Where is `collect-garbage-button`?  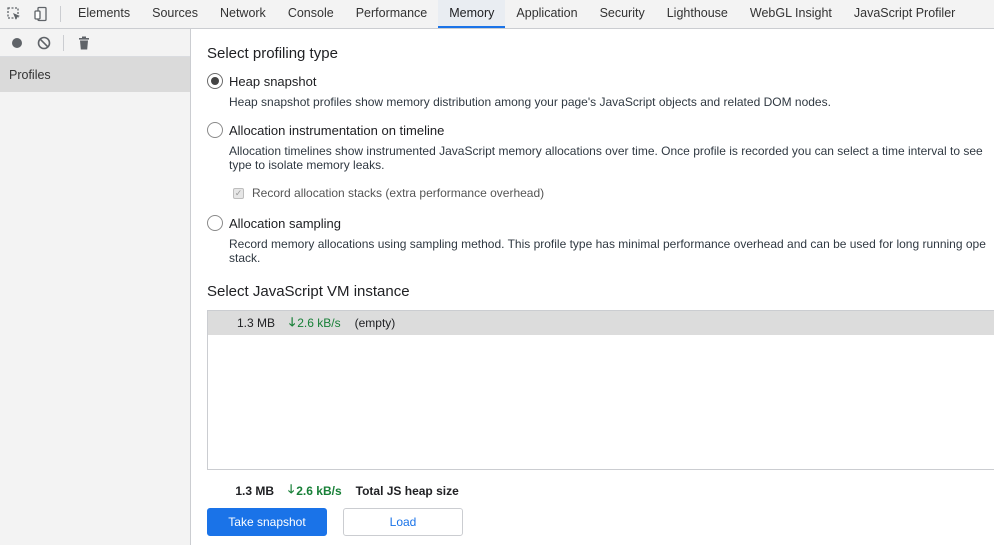
collect-garbage-button is located at coordinates (83, 43).